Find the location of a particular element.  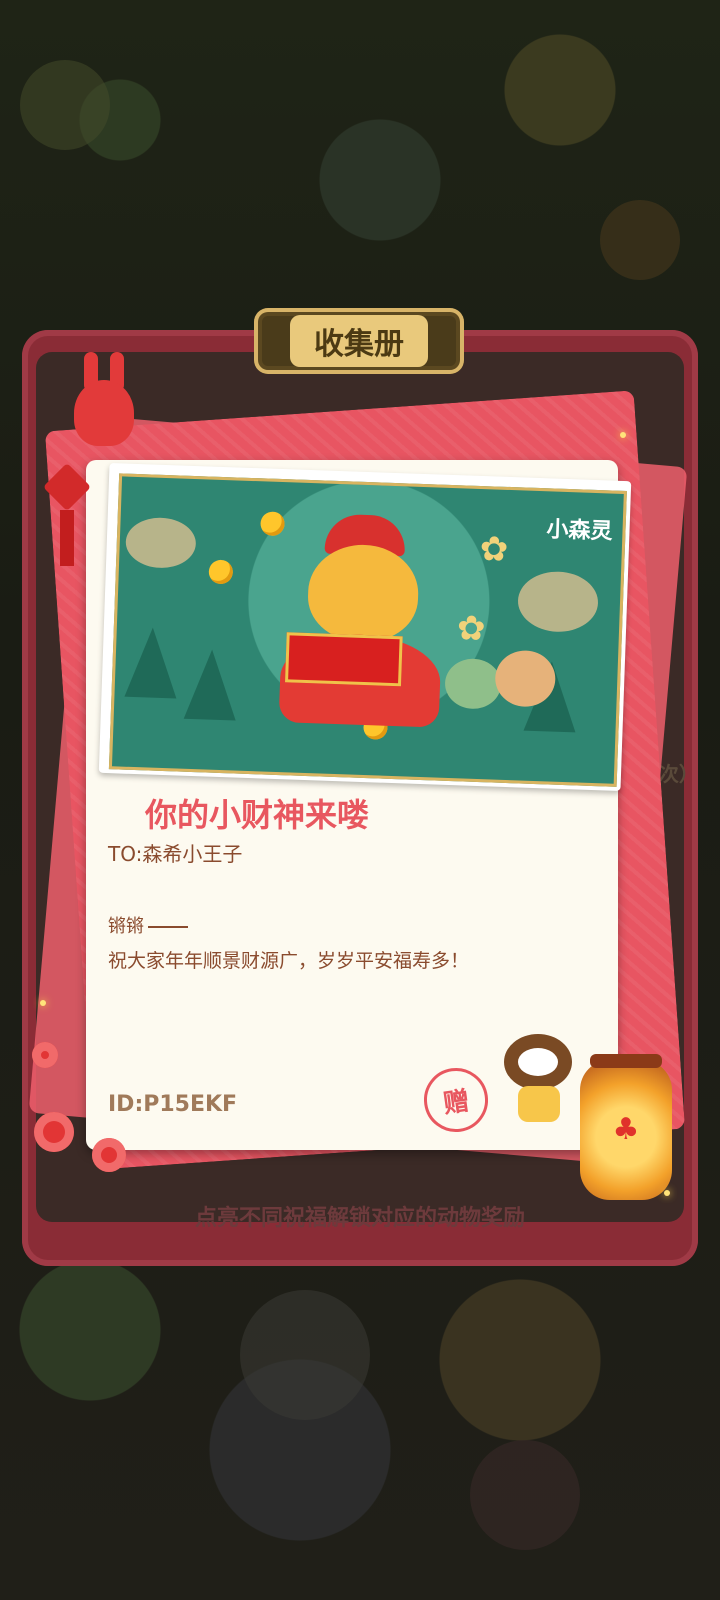

hamster-shirt is located at coordinates (539, 1104).